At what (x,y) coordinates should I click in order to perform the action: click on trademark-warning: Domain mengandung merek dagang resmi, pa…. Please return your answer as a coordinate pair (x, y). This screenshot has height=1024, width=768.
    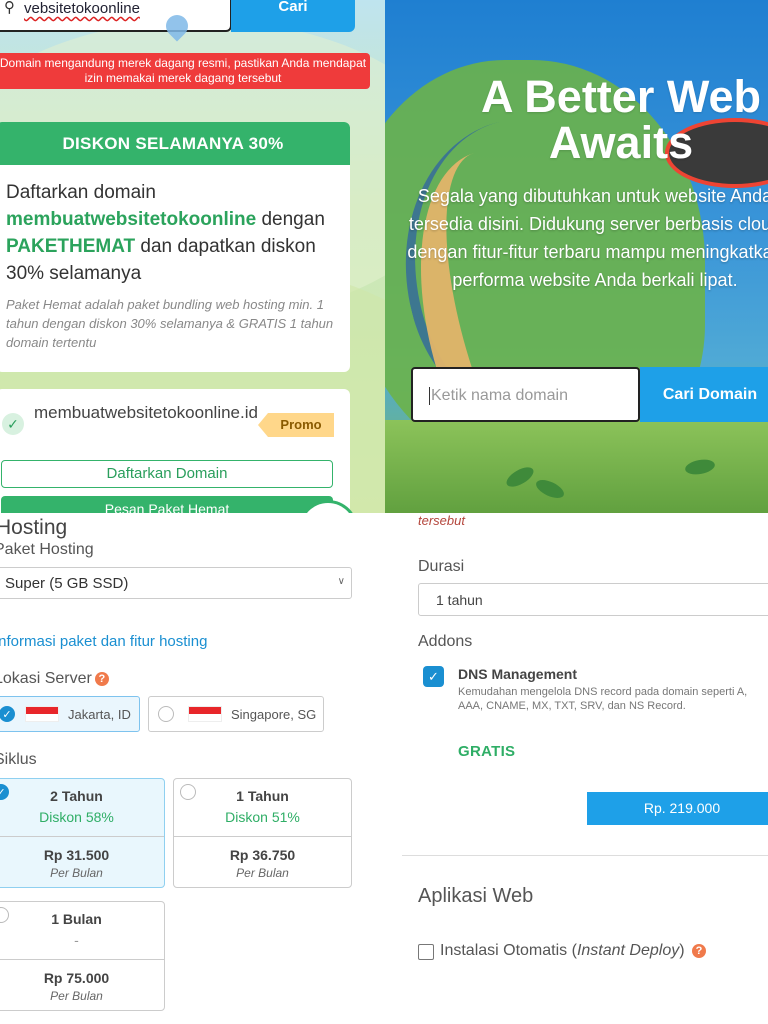
    Looking at the image, I should click on (185, 71).